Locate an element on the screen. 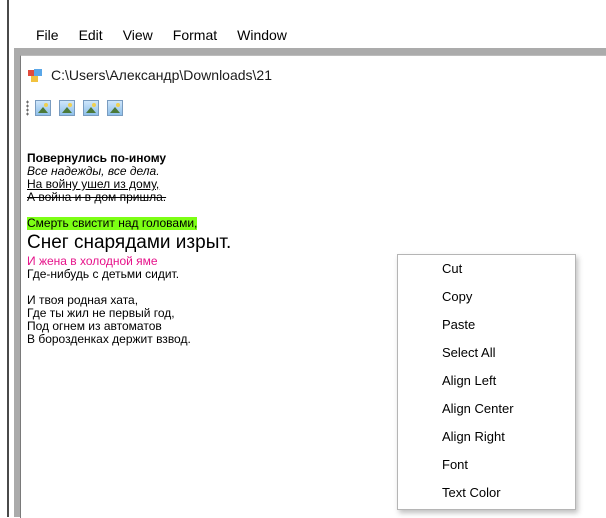 This screenshot has width=606, height=518. menu-edit: Edit is located at coordinates (91, 35).